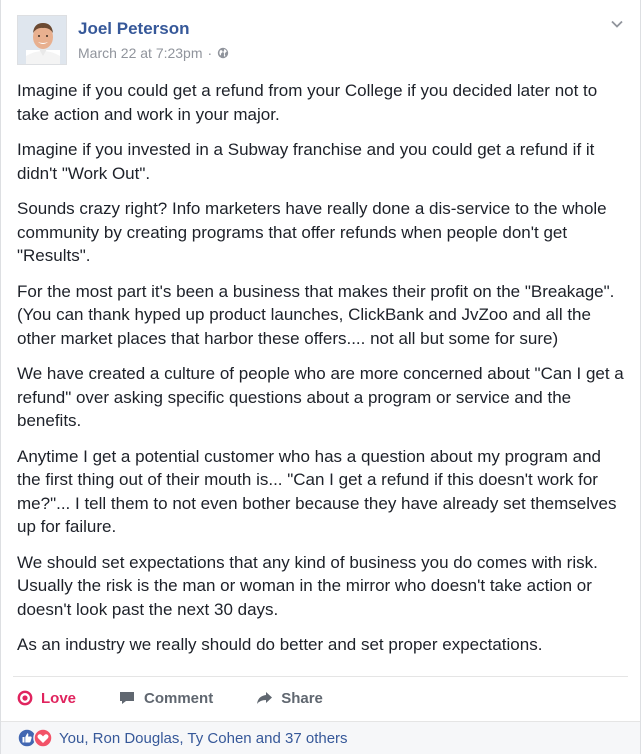  What do you see at coordinates (203, 738) in the screenshot?
I see `reactions-summary-link: You, Ron Douglas, Ty Cohen and 37 others` at bounding box center [203, 738].